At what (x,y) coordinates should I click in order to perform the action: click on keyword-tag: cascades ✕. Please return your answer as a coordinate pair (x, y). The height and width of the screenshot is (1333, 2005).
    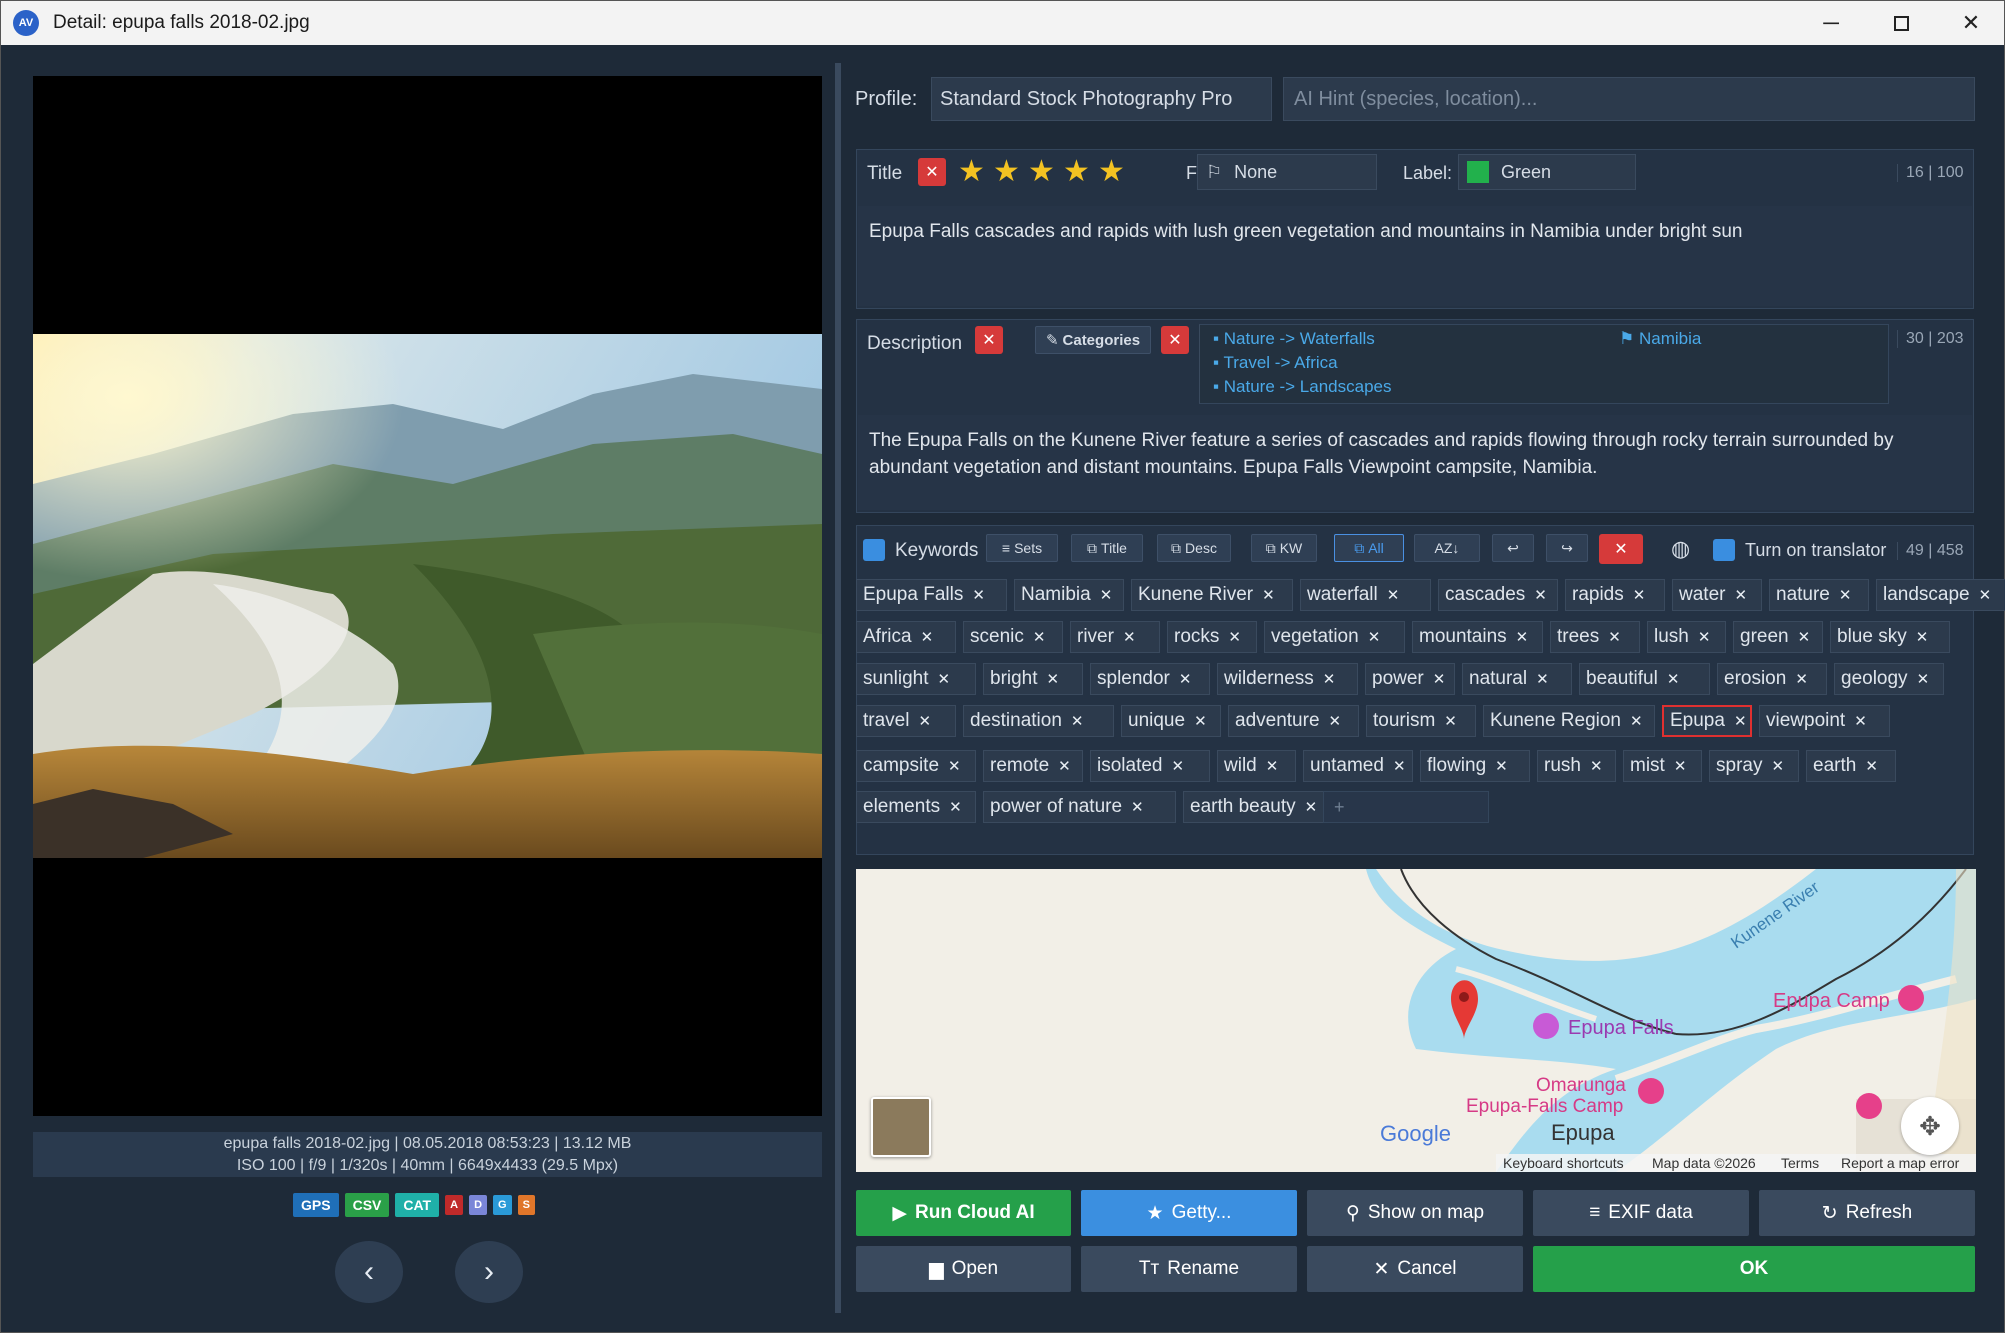
    Looking at the image, I should click on (1498, 595).